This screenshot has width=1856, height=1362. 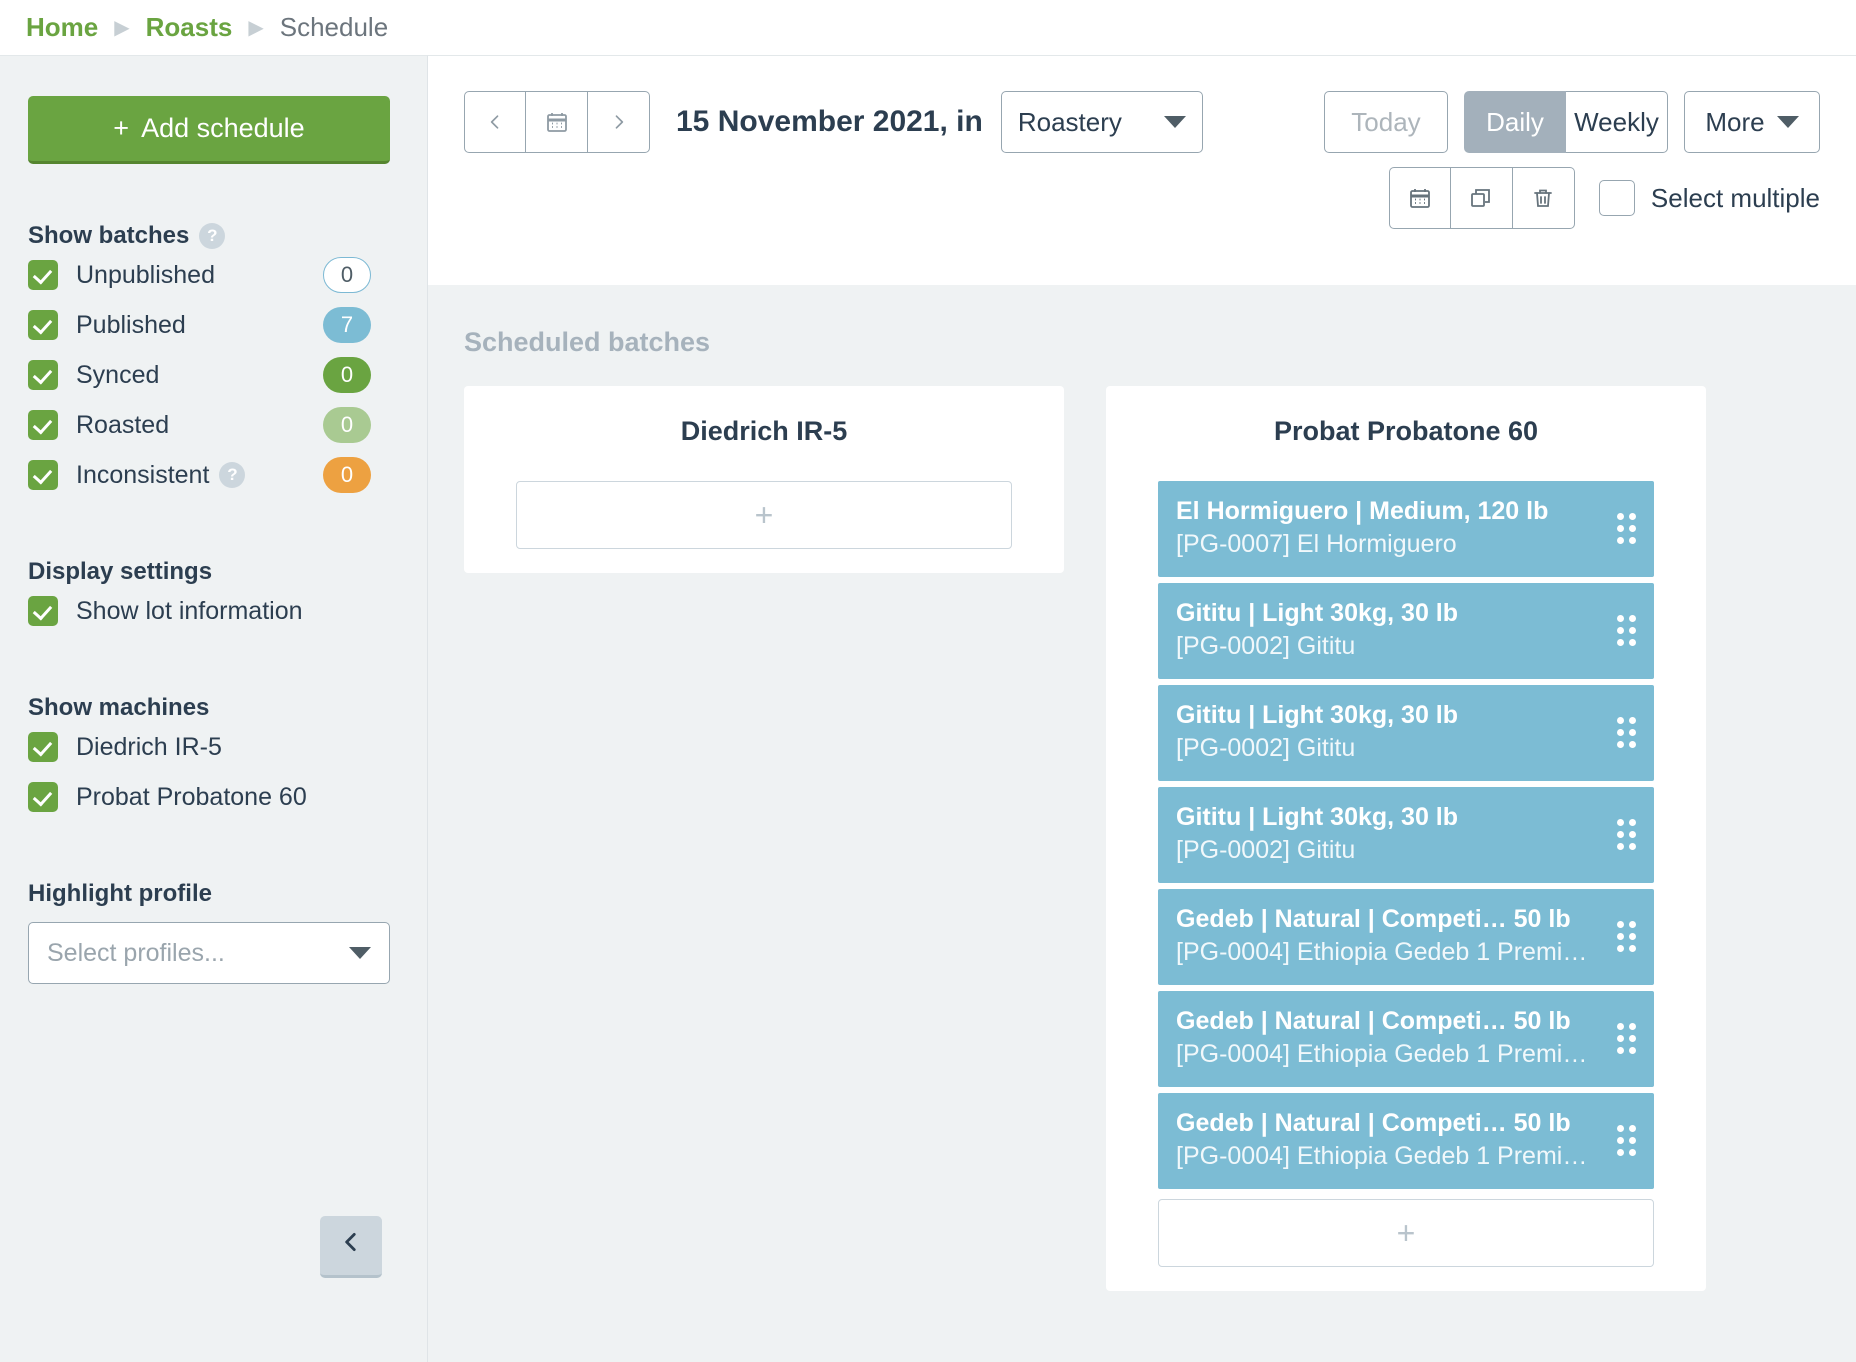 What do you see at coordinates (118, 374) in the screenshot?
I see `filter-label-synced: Synced` at bounding box center [118, 374].